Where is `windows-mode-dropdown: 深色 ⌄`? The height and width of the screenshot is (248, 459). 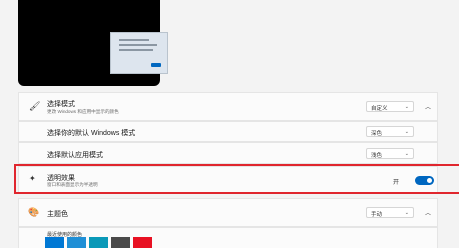 windows-mode-dropdown: 深色 ⌄ is located at coordinates (390, 131).